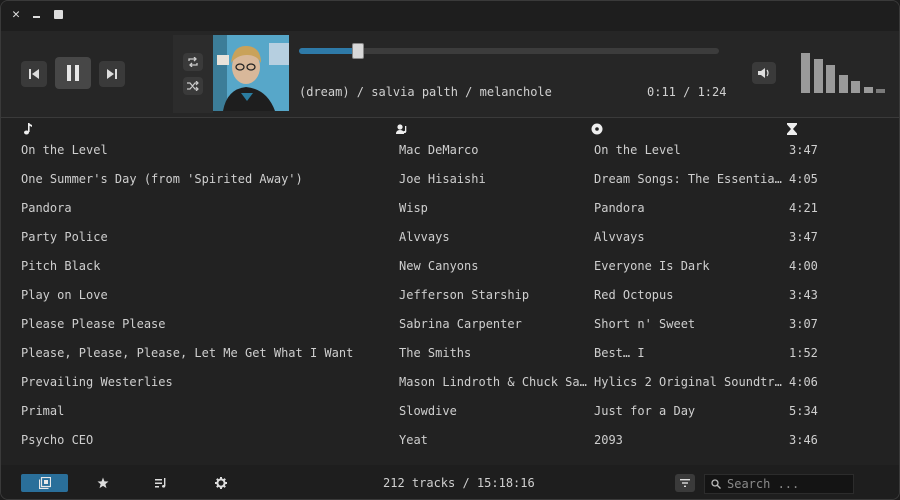 The image size is (900, 500). I want to click on gear-icon, so click(221, 483).